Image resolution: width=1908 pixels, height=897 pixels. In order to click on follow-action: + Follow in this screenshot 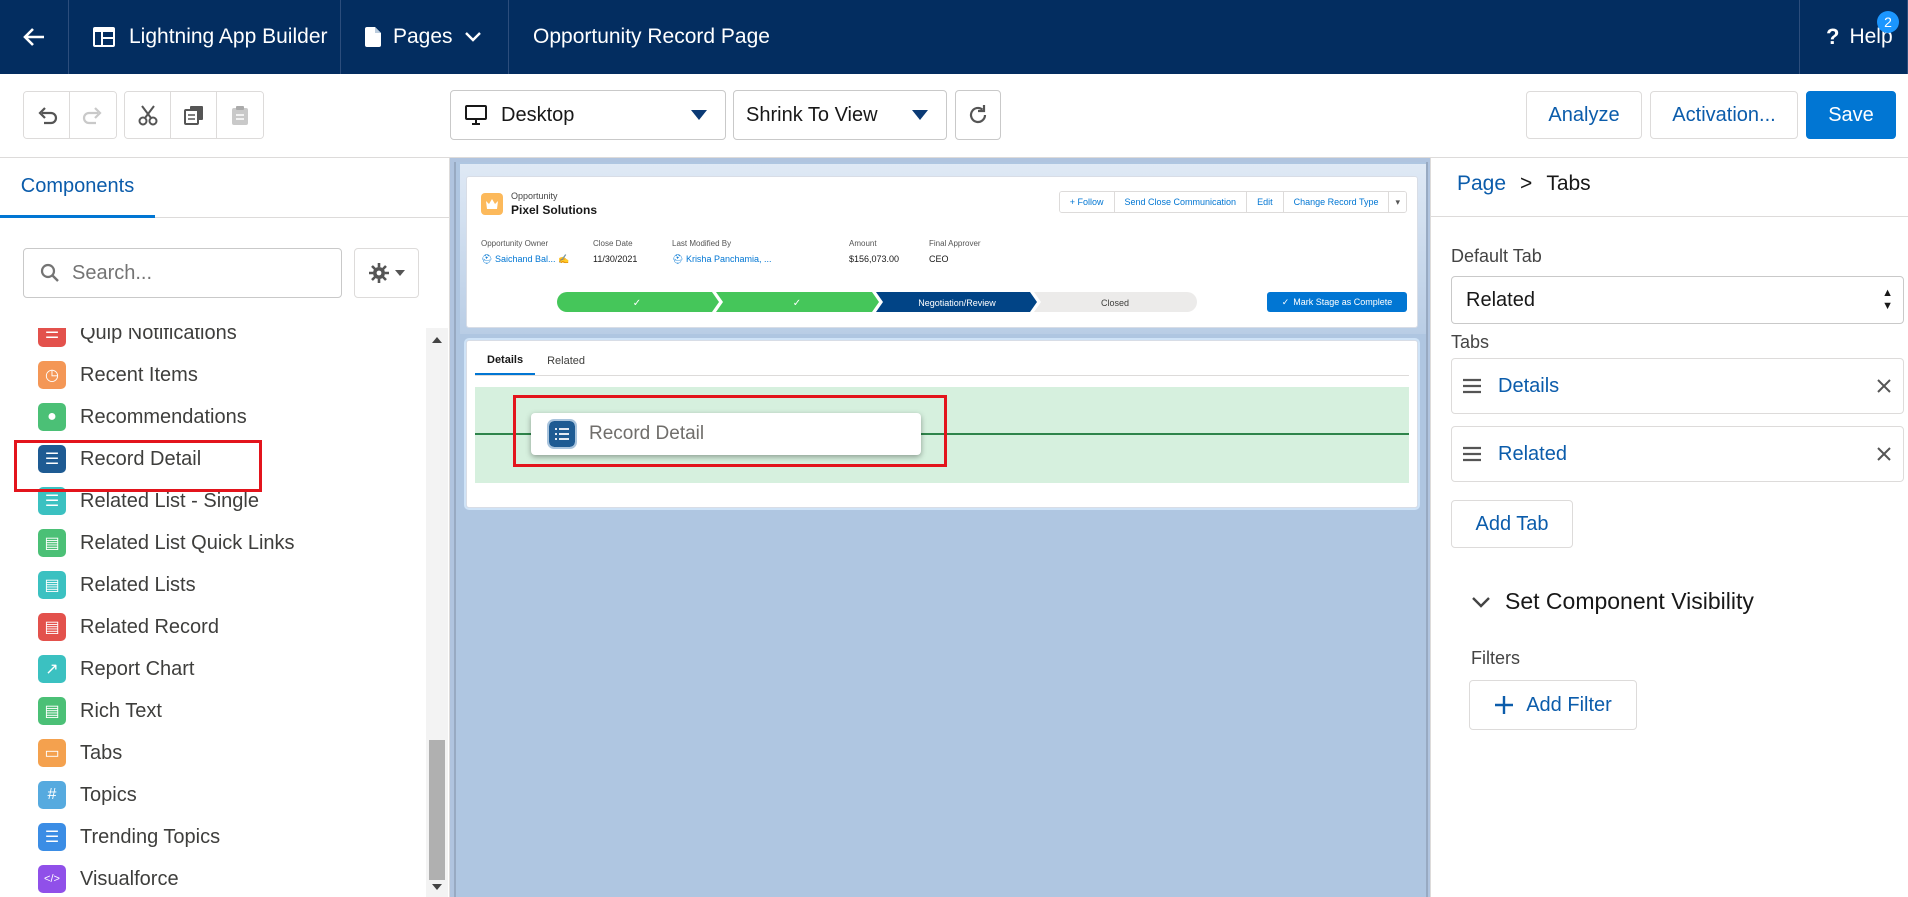, I will do `click(1087, 202)`.